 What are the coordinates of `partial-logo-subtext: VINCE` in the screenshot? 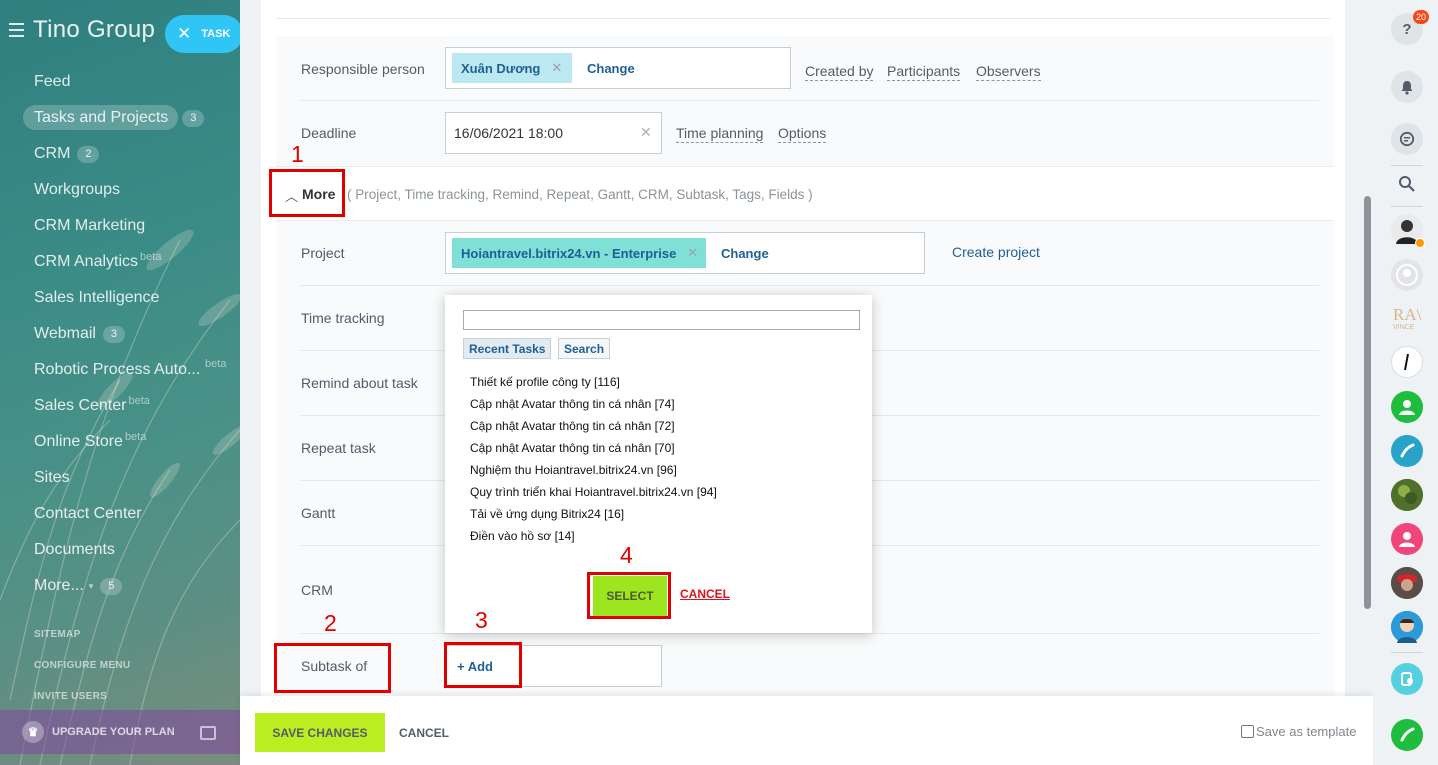 It's located at (1404, 327).